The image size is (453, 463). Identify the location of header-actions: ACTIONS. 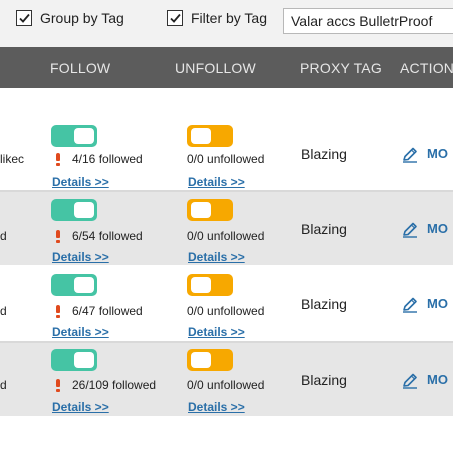
(426, 68).